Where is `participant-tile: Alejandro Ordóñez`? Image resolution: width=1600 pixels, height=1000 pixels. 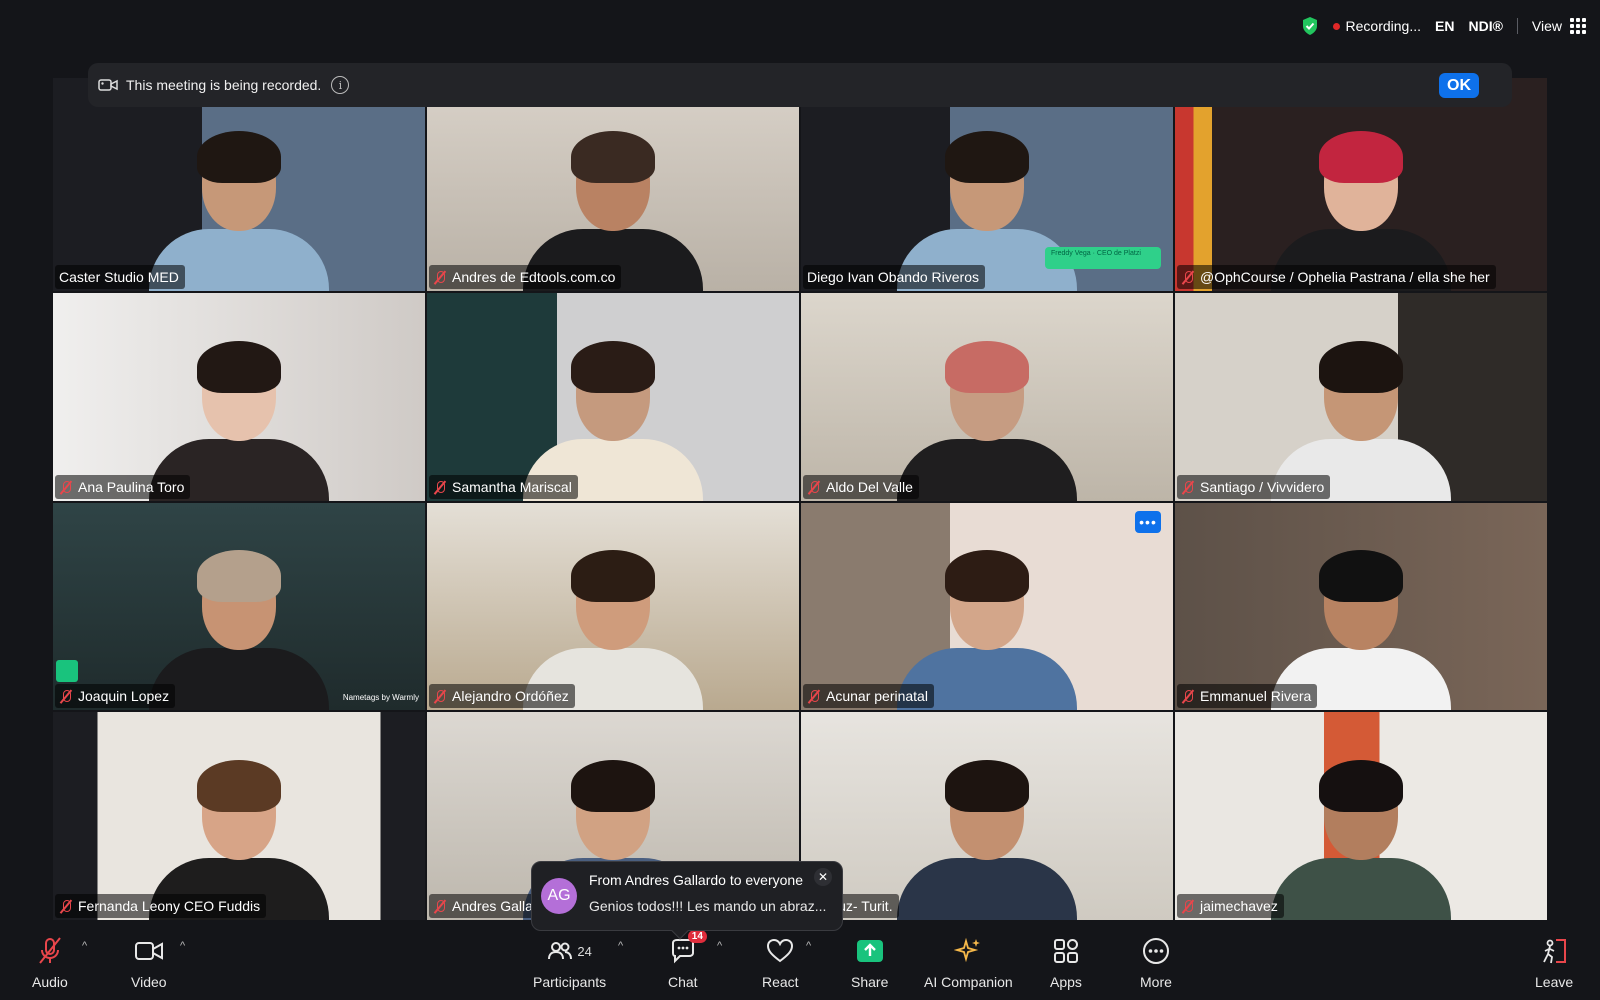
participant-tile: Alejandro Ordóñez is located at coordinates (613, 606).